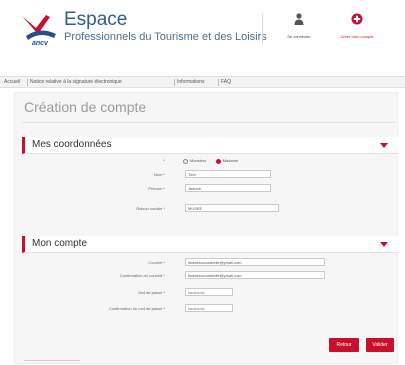 This screenshot has height=365, width=405. Describe the element at coordinates (255, 262) in the screenshot. I see `courriel-input: lindaesuccosbelle@ymail.com` at that location.